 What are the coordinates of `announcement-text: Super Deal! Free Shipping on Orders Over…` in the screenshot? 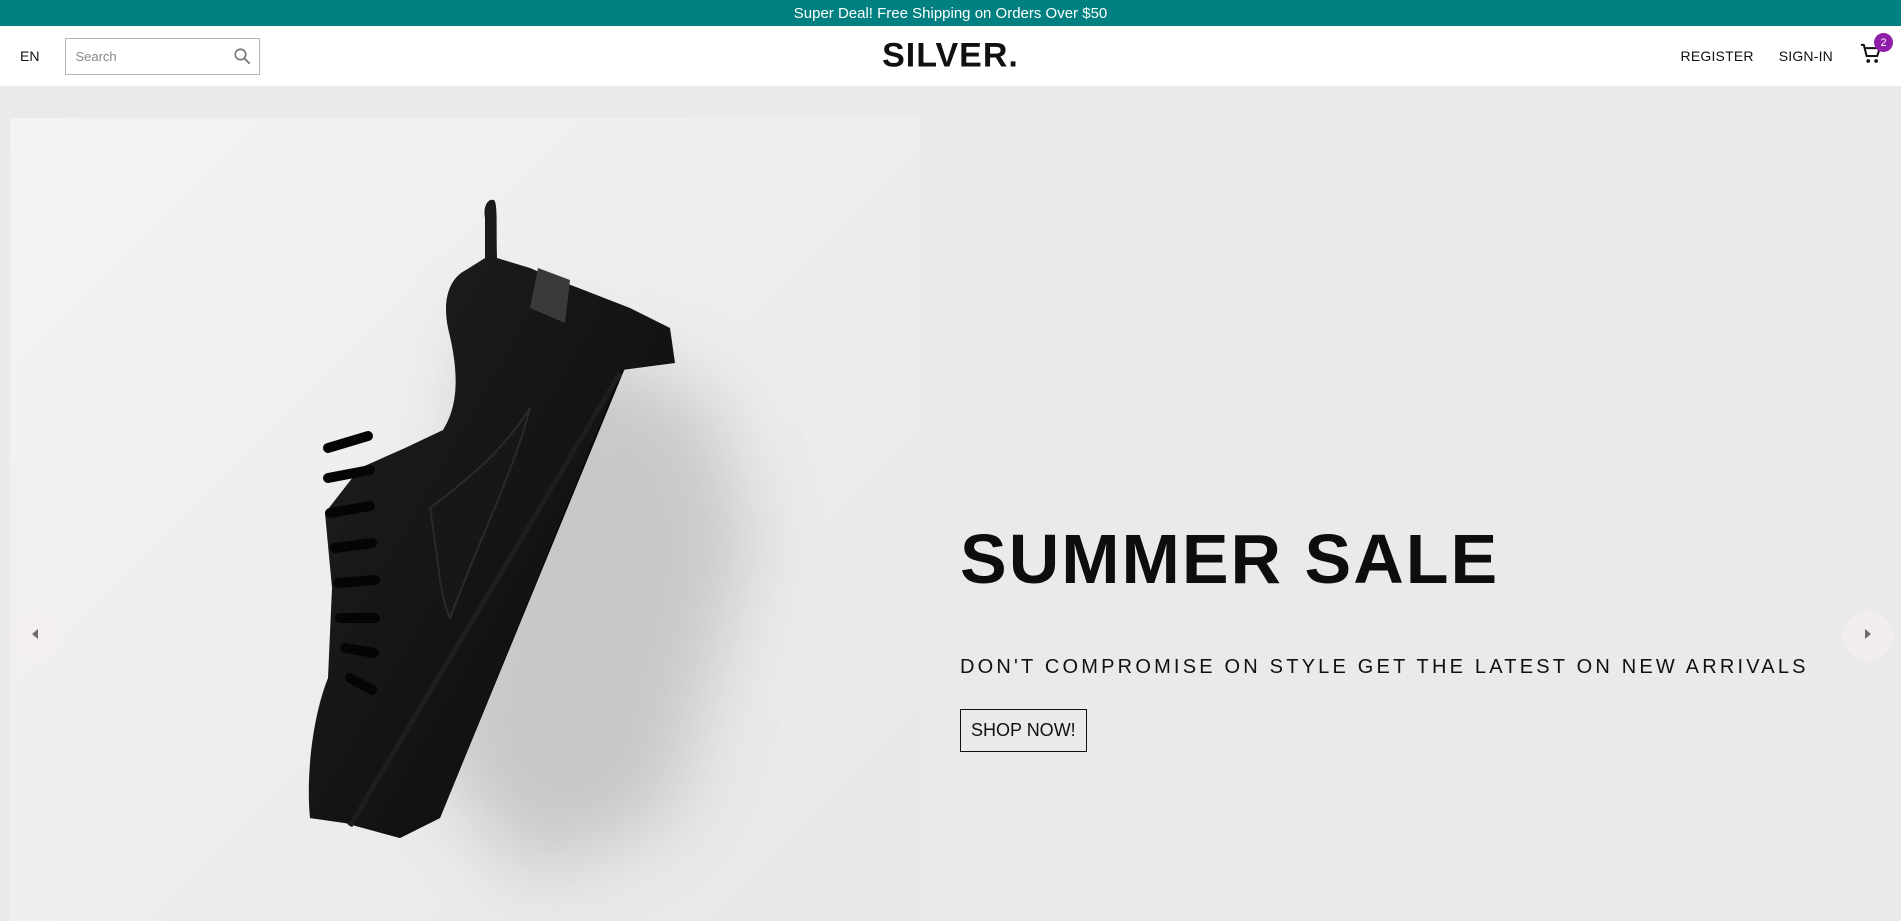 It's located at (950, 13).